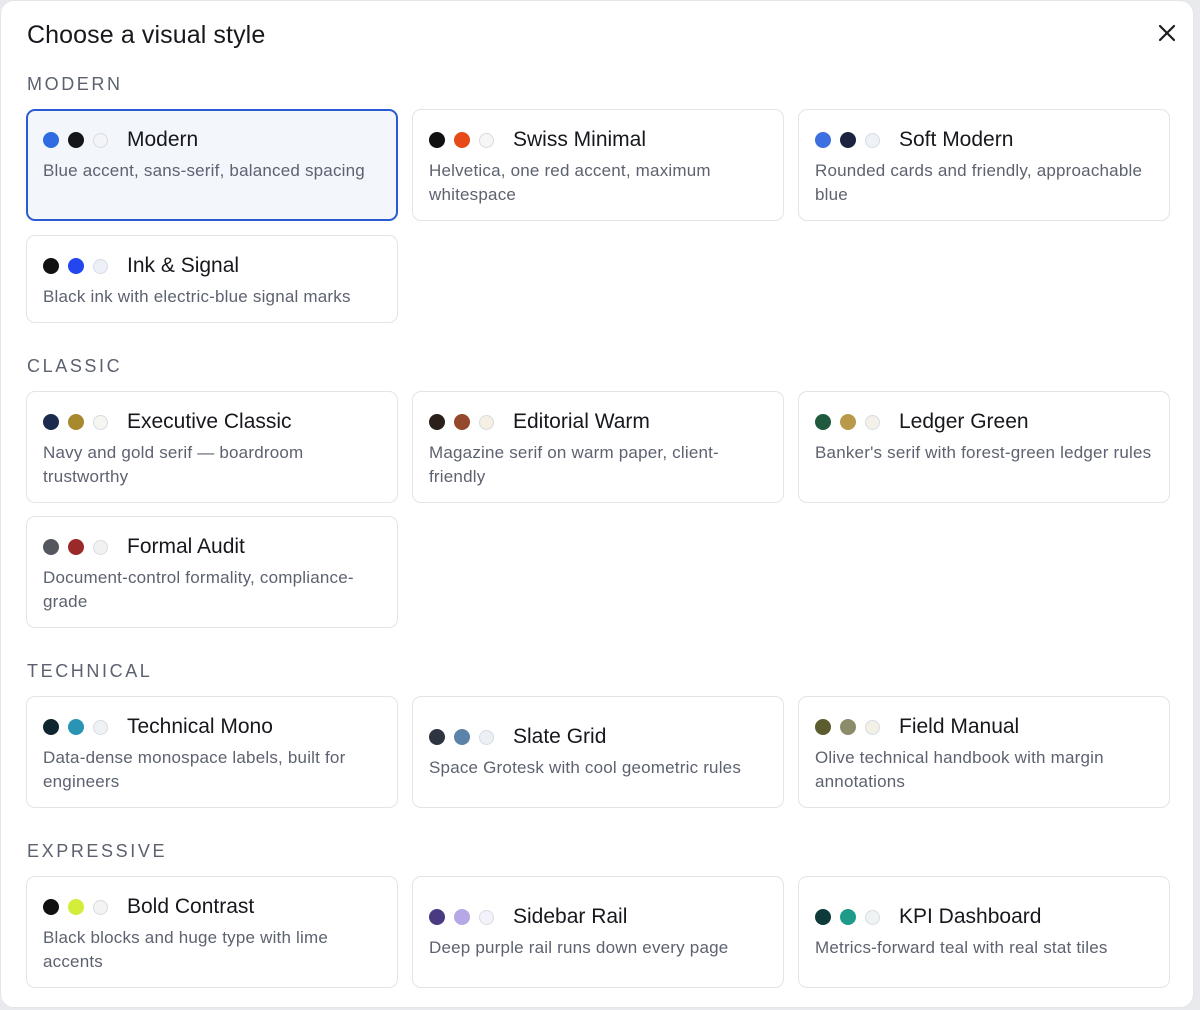 The width and height of the screenshot is (1200, 1010). I want to click on style-card-title: Ledger Green, so click(964, 421).